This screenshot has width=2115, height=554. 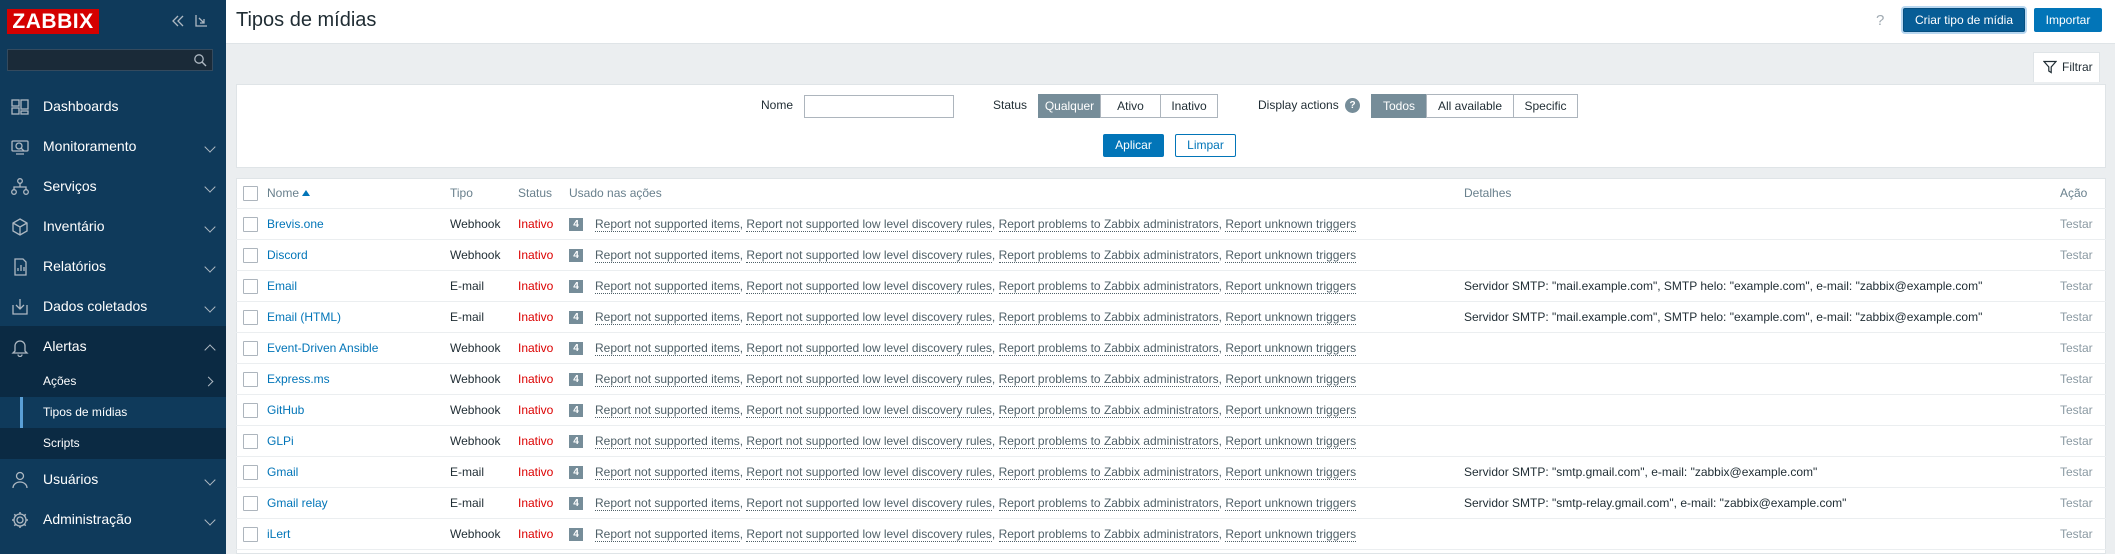 I want to click on column-header-name: Nome, so click(x=289, y=193).